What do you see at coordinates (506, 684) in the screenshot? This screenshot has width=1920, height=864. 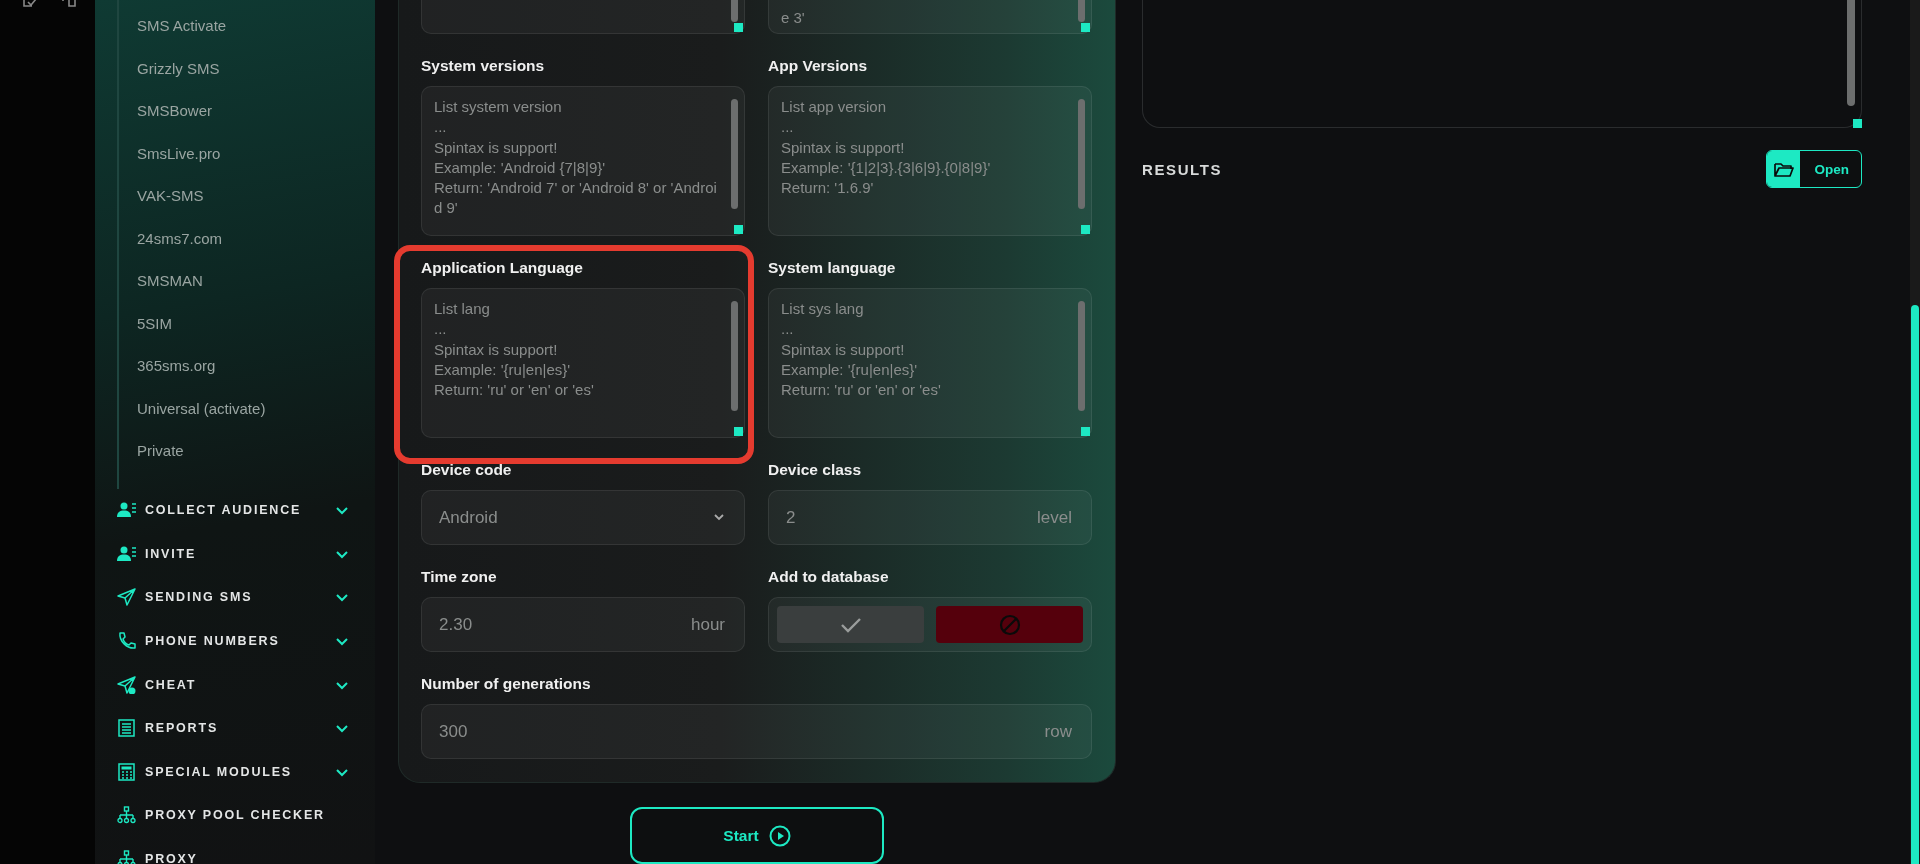 I see `field-label: Number of generations` at bounding box center [506, 684].